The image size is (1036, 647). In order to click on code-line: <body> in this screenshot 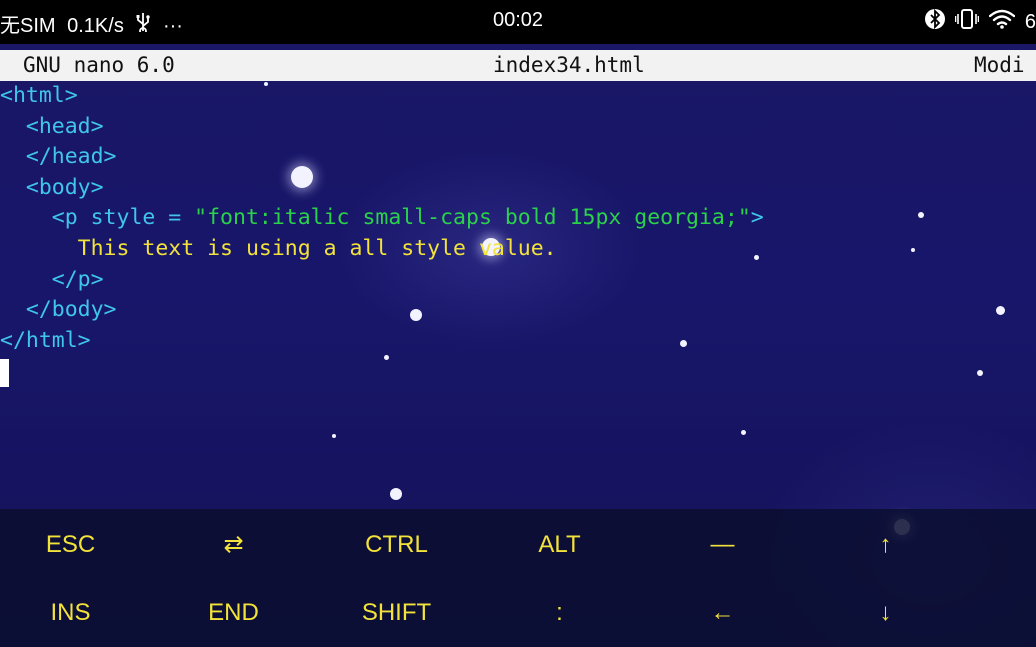, I will do `click(52, 188)`.